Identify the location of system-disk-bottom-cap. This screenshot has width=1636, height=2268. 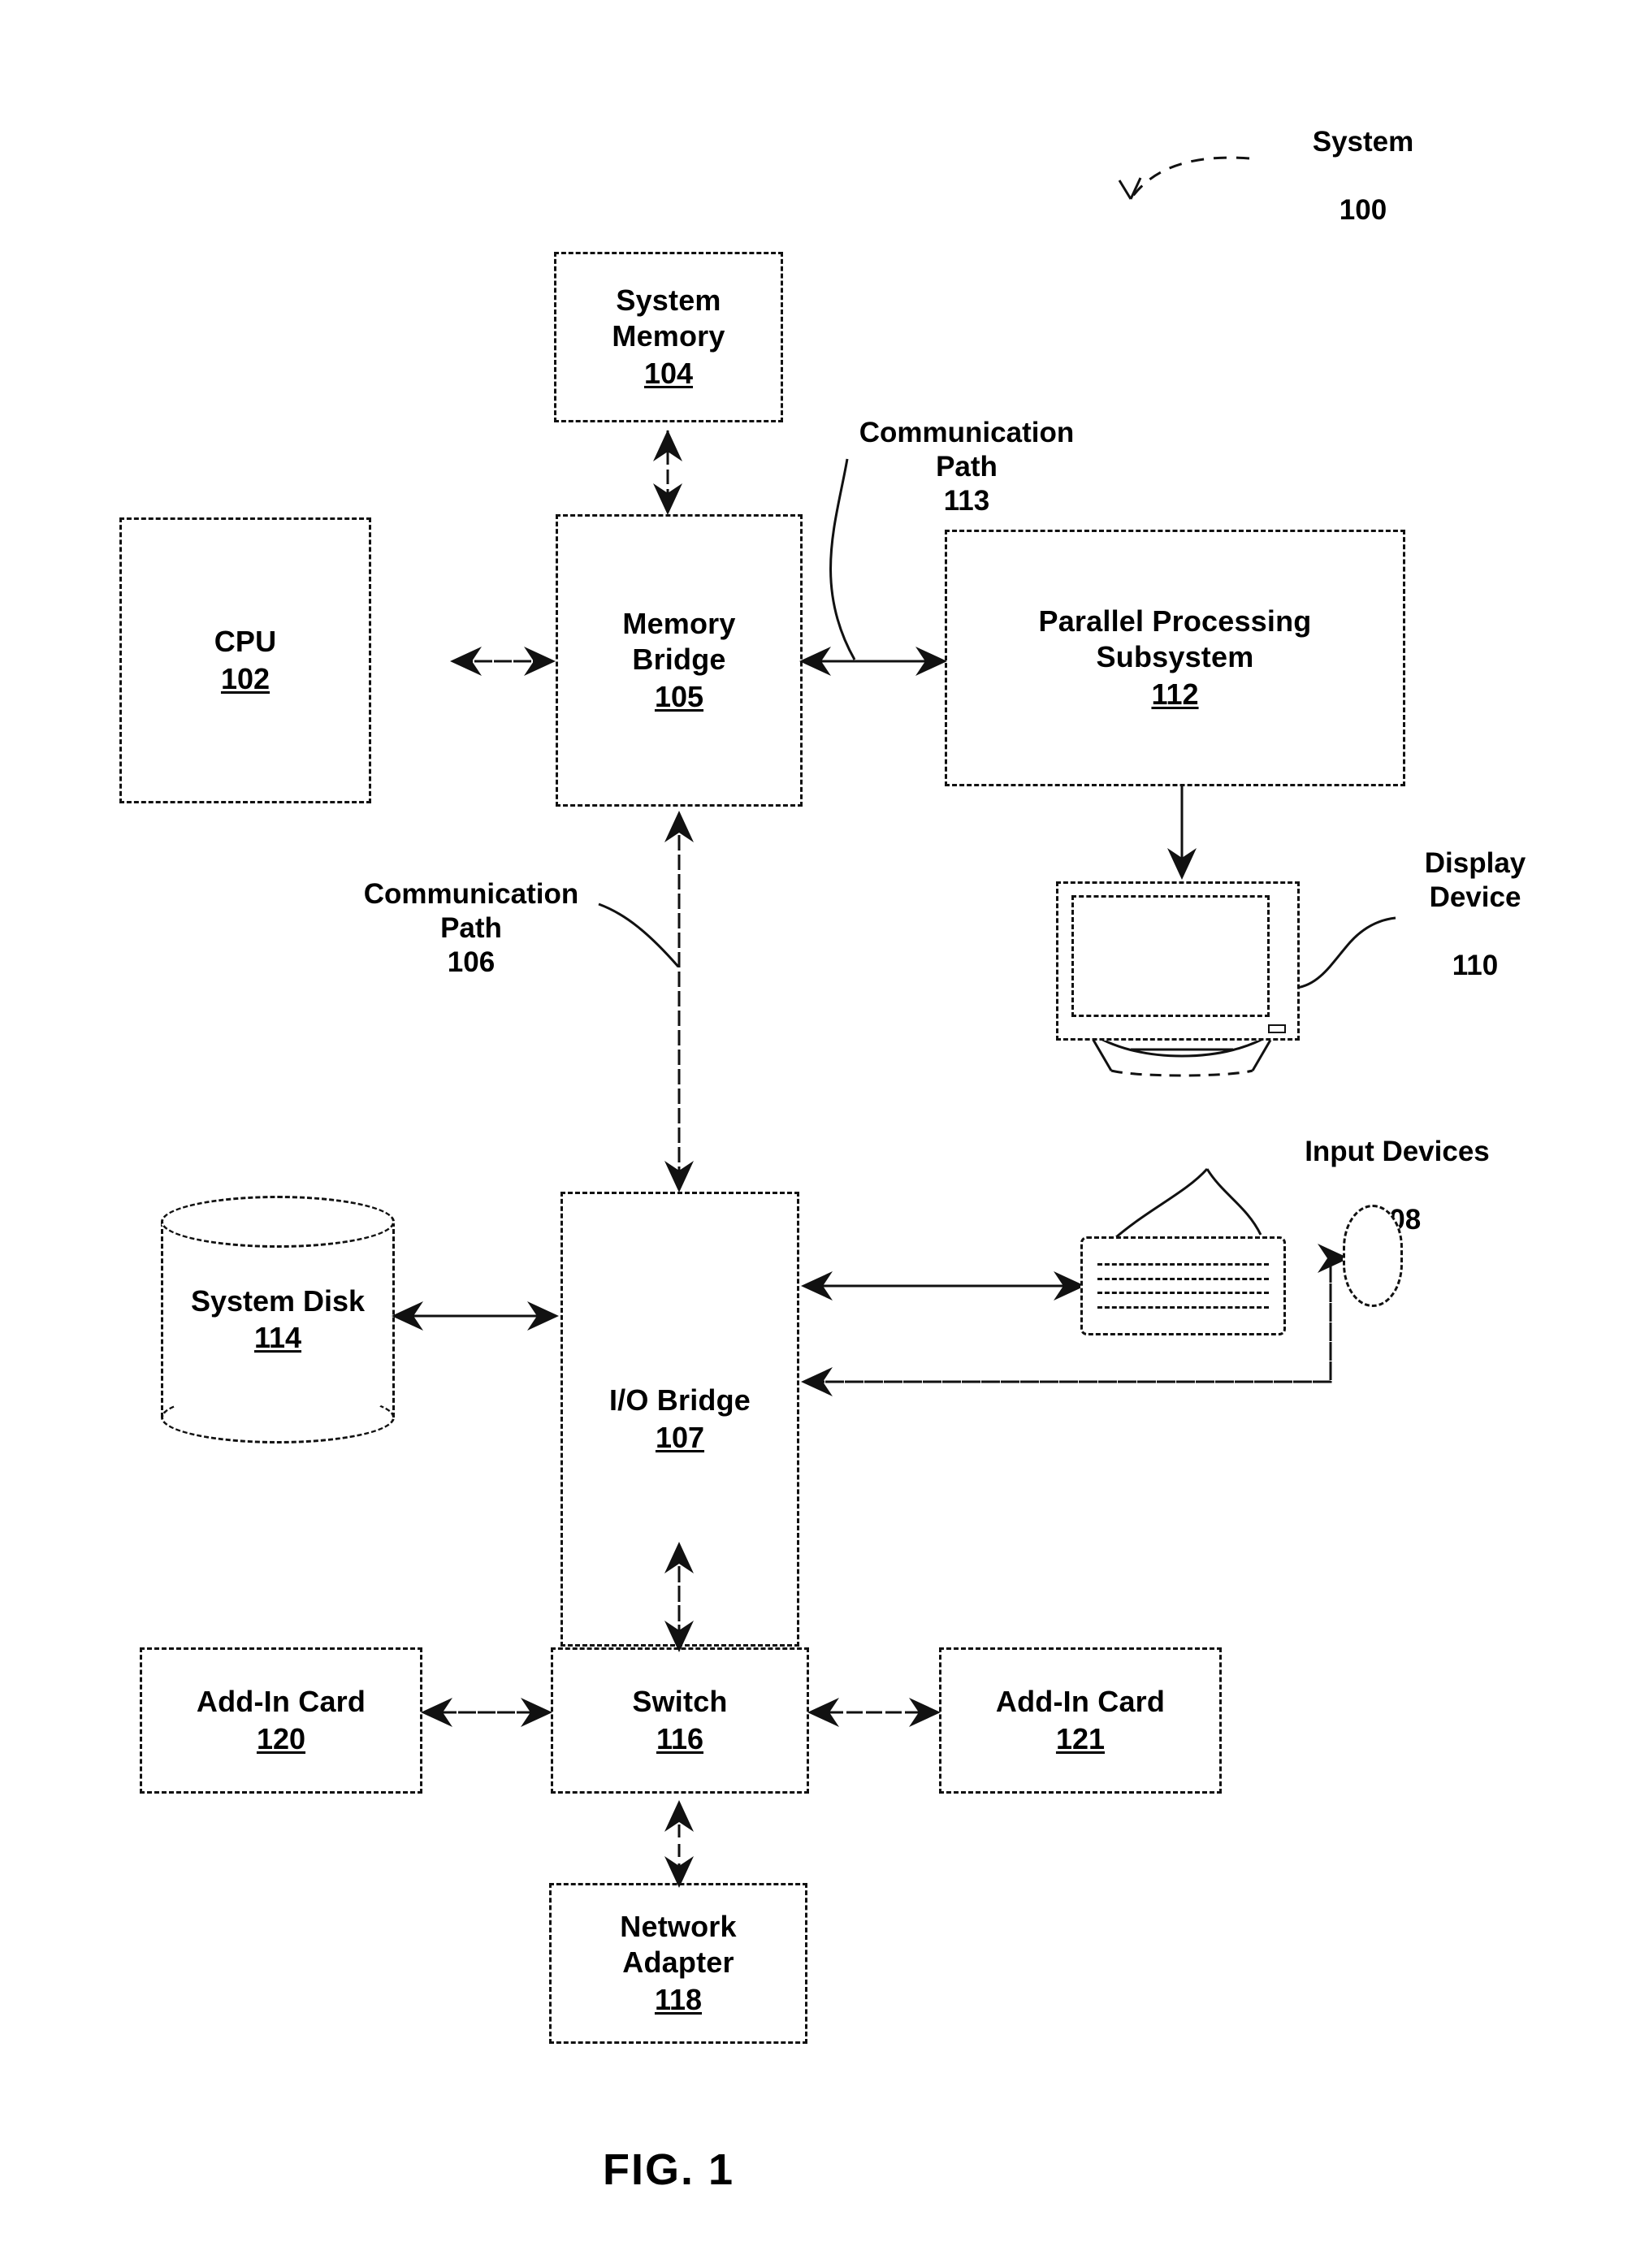
(278, 1417).